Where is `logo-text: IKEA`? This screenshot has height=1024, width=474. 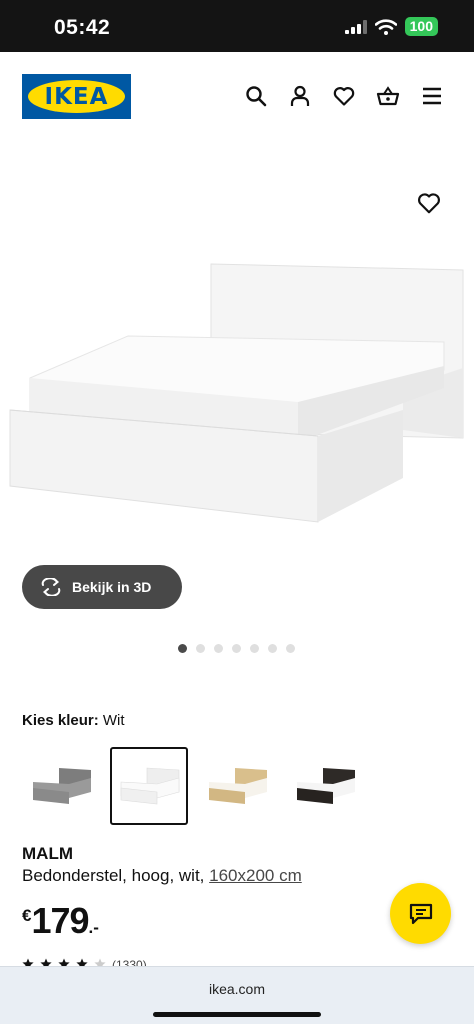 logo-text: IKEA is located at coordinates (76, 96).